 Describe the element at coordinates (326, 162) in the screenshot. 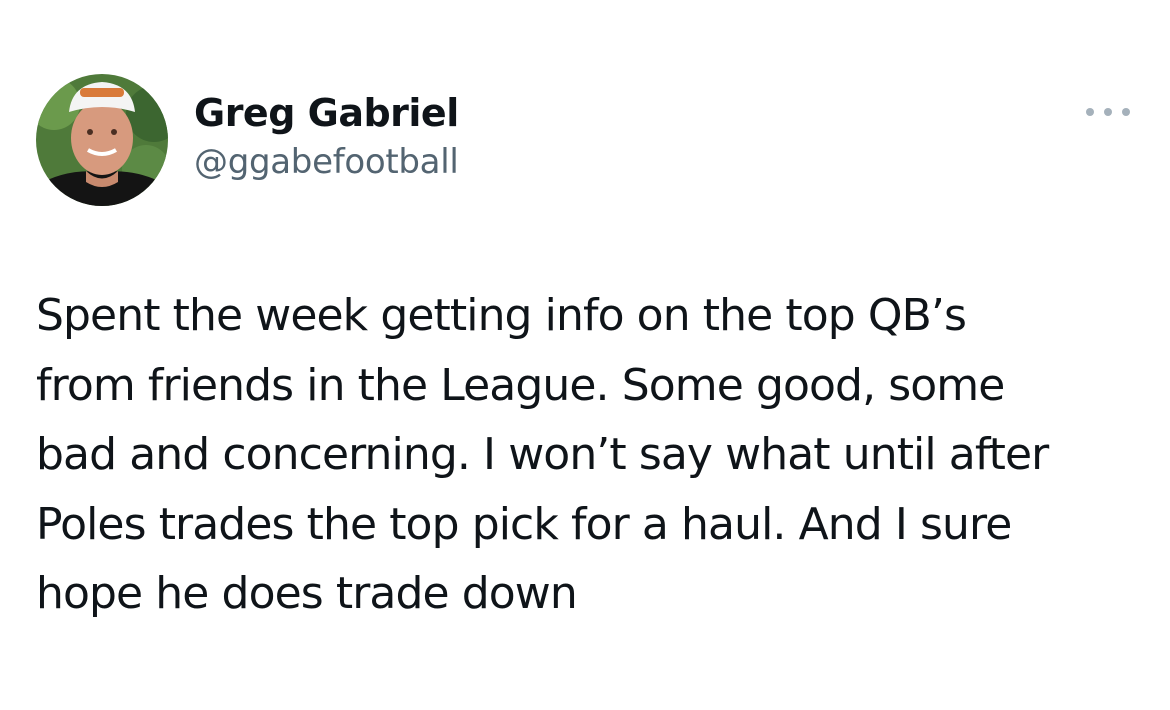

I see `author-handle: @ggabefootball` at that location.